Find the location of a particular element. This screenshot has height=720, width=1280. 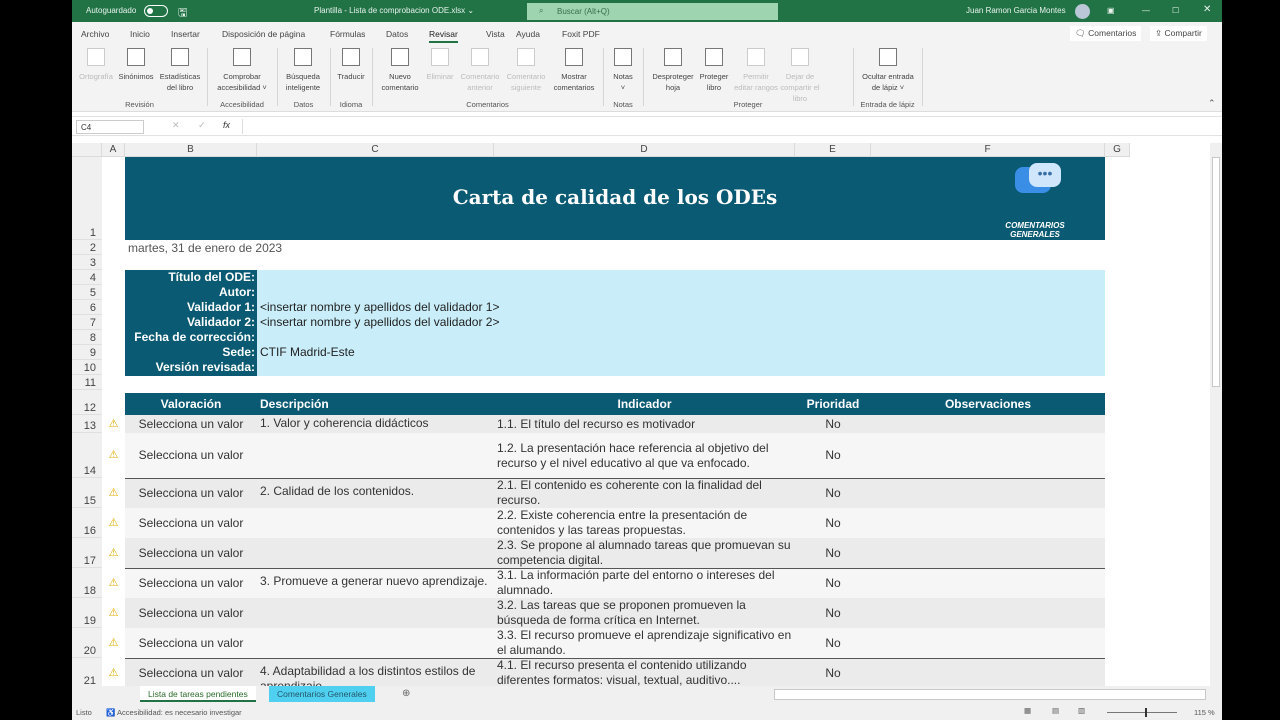

restore-icon: ☐ is located at coordinates (1175, 10).